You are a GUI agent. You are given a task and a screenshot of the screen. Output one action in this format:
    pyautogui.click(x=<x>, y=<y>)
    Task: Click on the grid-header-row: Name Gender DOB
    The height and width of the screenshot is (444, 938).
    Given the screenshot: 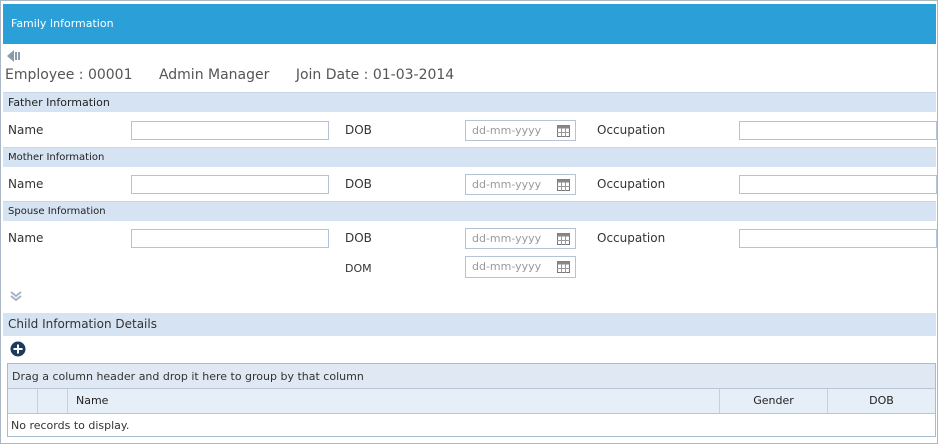 What is the action you would take?
    pyautogui.click(x=471, y=401)
    